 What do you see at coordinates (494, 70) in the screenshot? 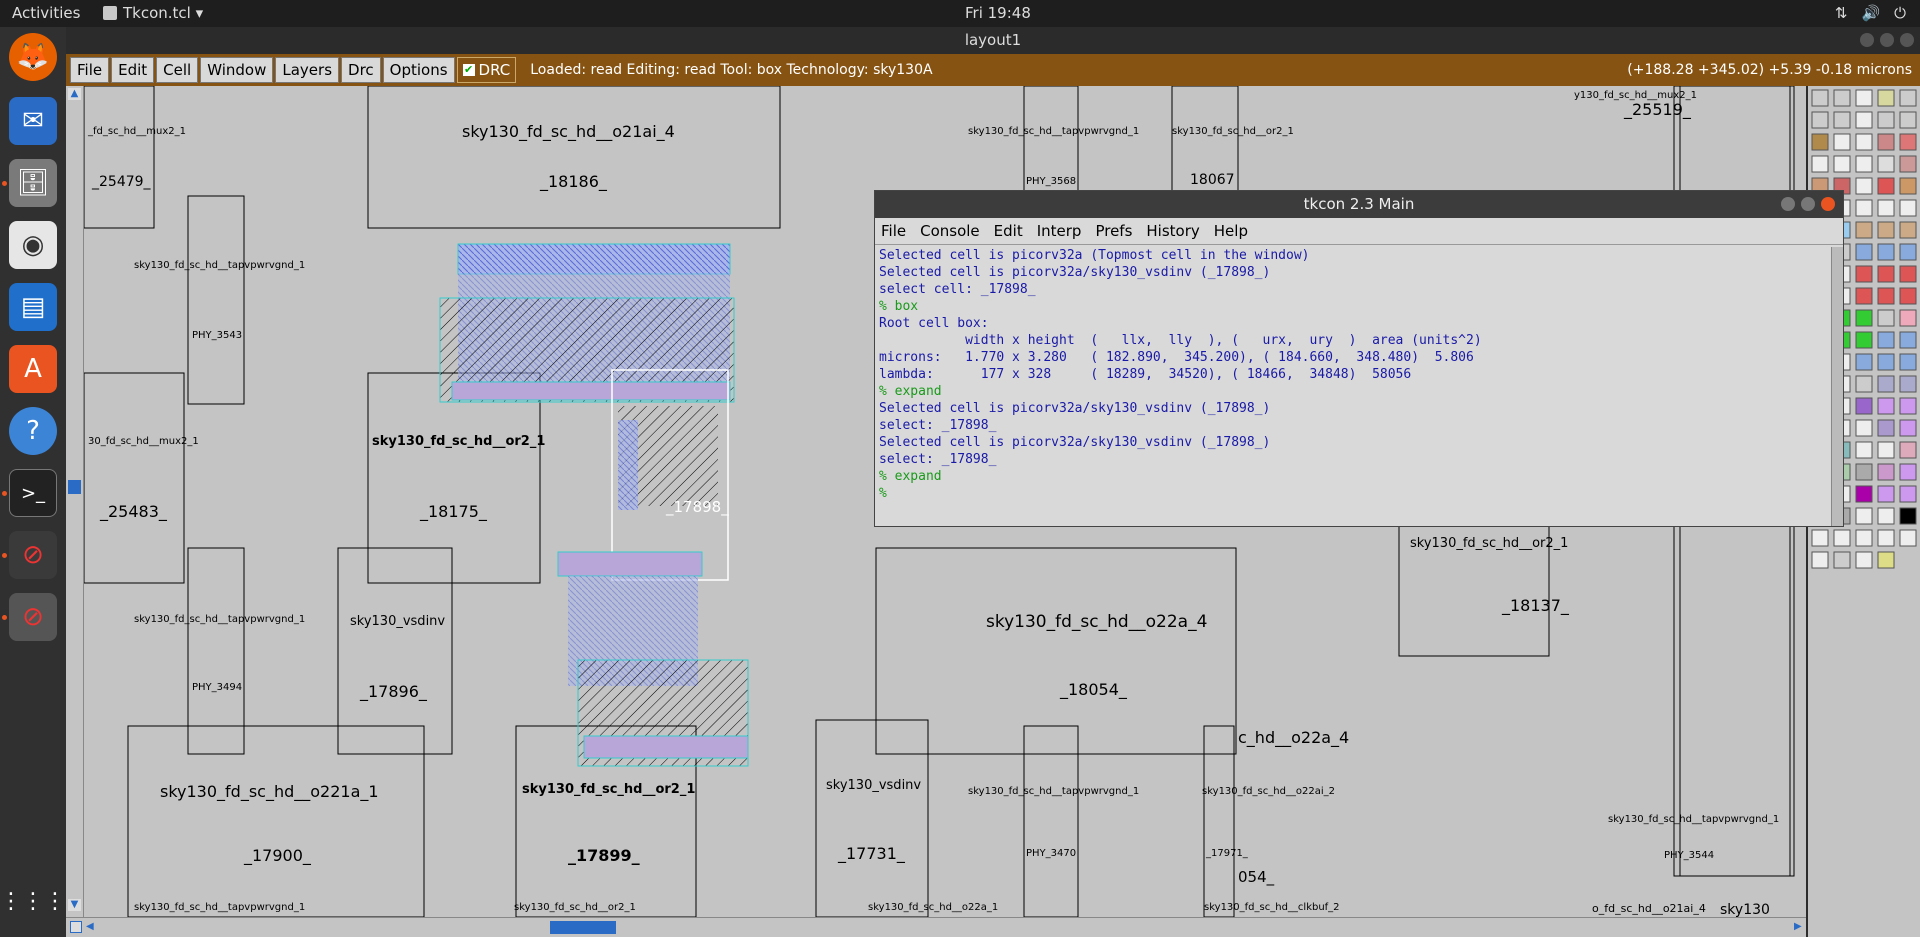
I see `drc-label: DRC` at bounding box center [494, 70].